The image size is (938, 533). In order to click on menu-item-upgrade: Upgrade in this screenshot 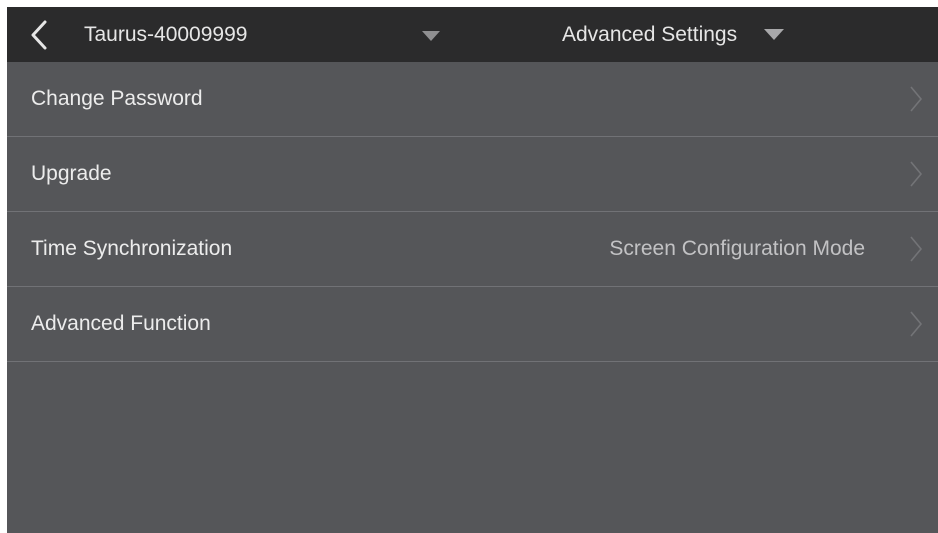, I will do `click(472, 174)`.